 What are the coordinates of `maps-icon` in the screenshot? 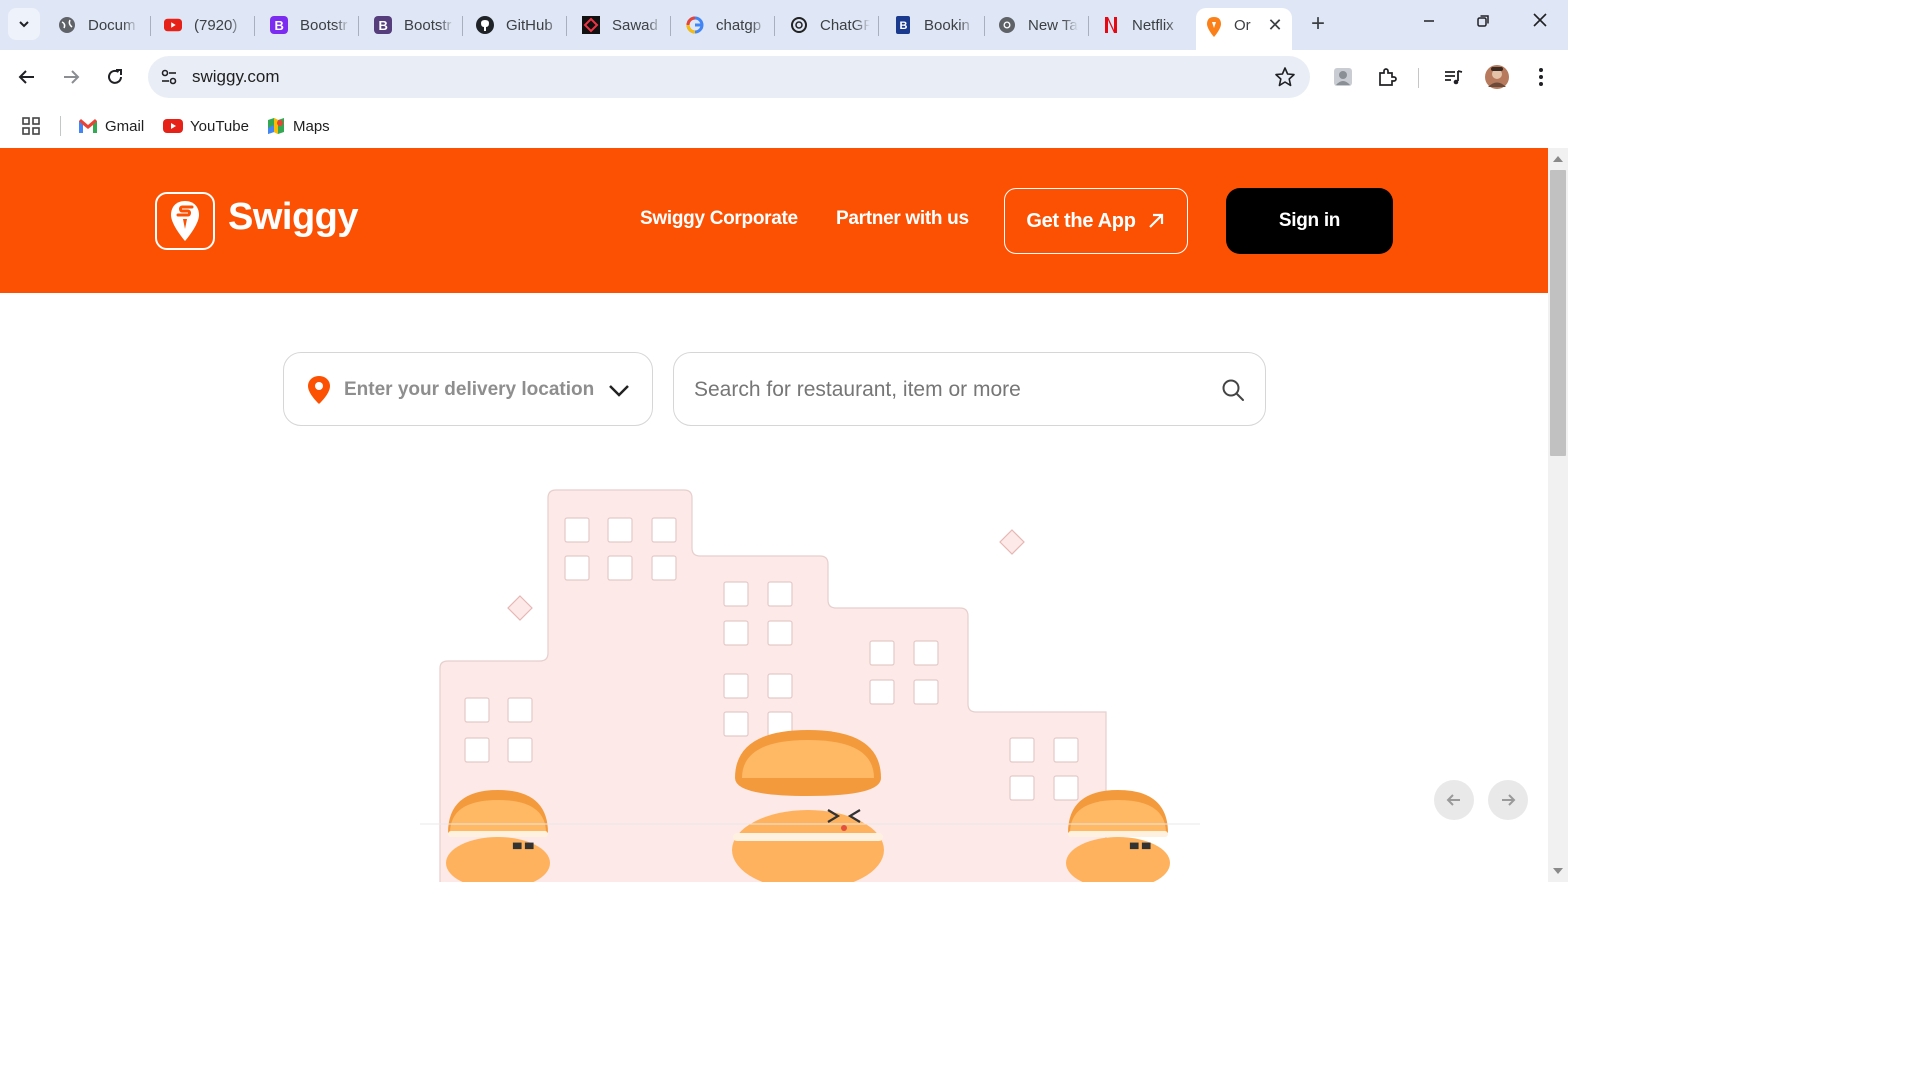 It's located at (276, 126).